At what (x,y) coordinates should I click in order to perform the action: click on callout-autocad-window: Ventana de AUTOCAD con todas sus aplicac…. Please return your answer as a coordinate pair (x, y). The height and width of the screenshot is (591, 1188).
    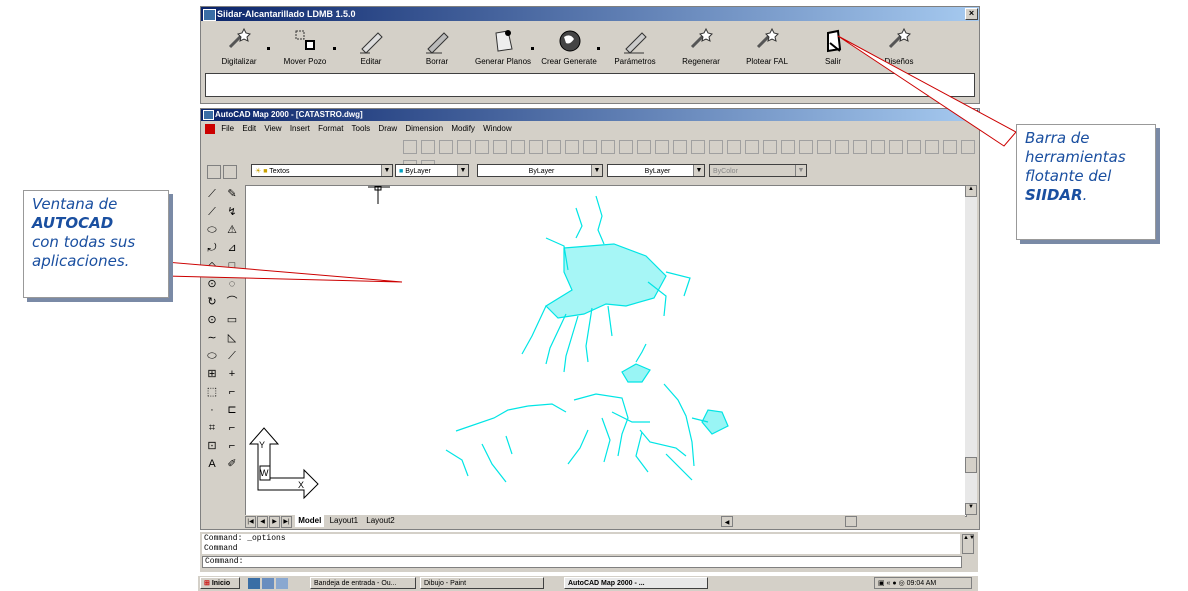
    Looking at the image, I should click on (96, 244).